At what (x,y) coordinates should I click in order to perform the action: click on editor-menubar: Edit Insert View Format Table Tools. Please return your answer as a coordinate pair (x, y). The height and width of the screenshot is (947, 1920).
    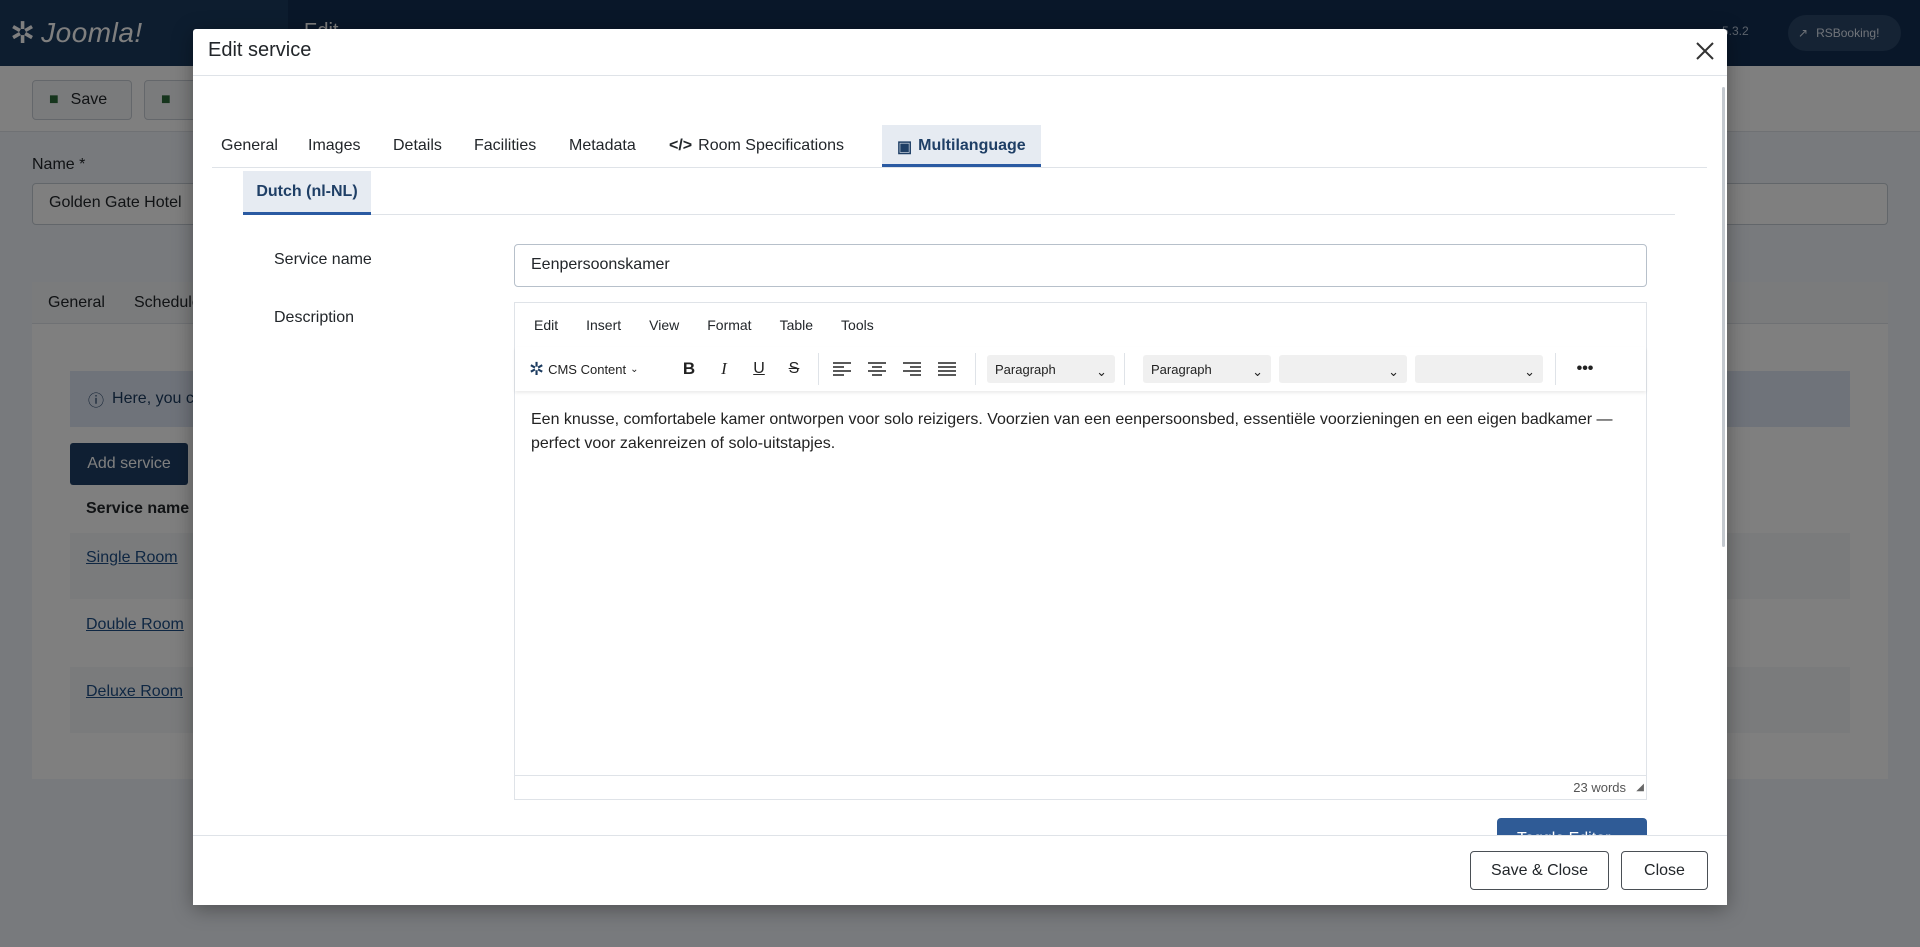
    Looking at the image, I should click on (1080, 325).